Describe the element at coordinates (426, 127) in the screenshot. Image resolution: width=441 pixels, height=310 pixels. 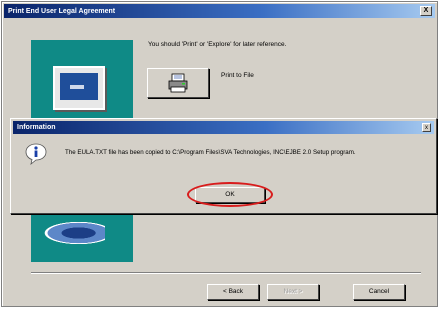
I see `dialog-close-button: x` at that location.